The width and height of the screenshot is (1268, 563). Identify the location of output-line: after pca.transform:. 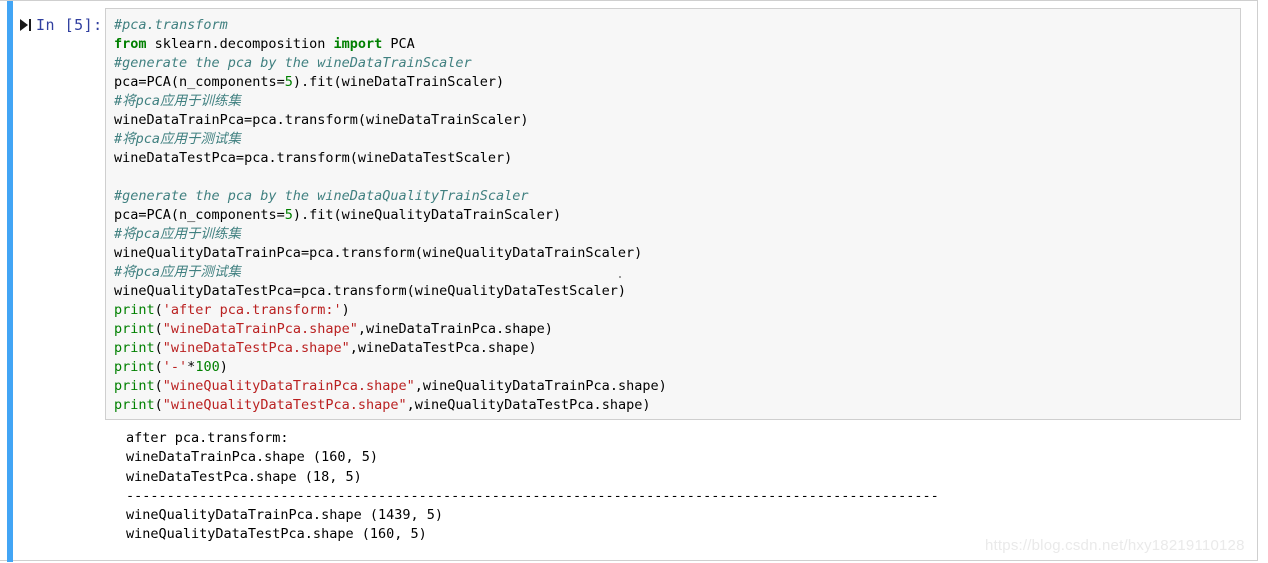
(207, 438).